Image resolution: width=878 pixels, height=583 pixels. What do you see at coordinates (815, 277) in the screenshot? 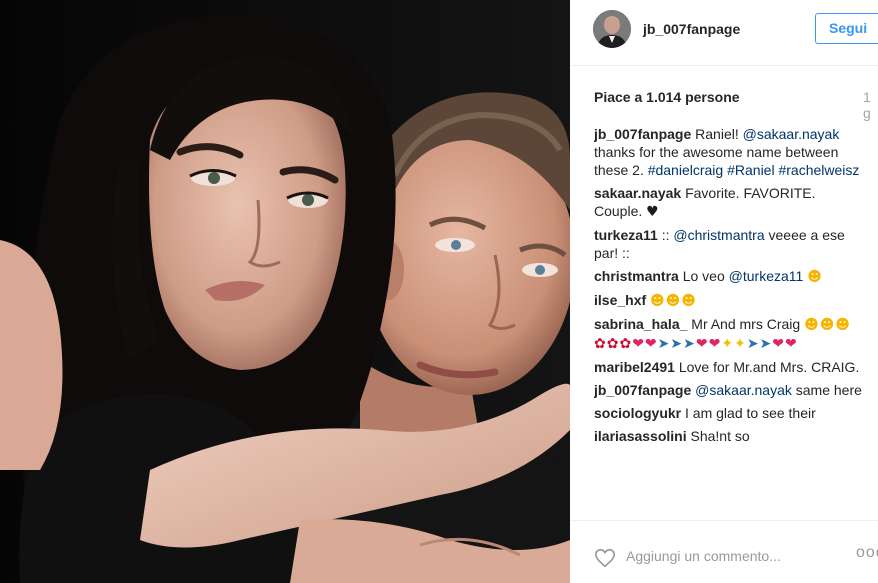
I see `emoji-icon: ☻` at bounding box center [815, 277].